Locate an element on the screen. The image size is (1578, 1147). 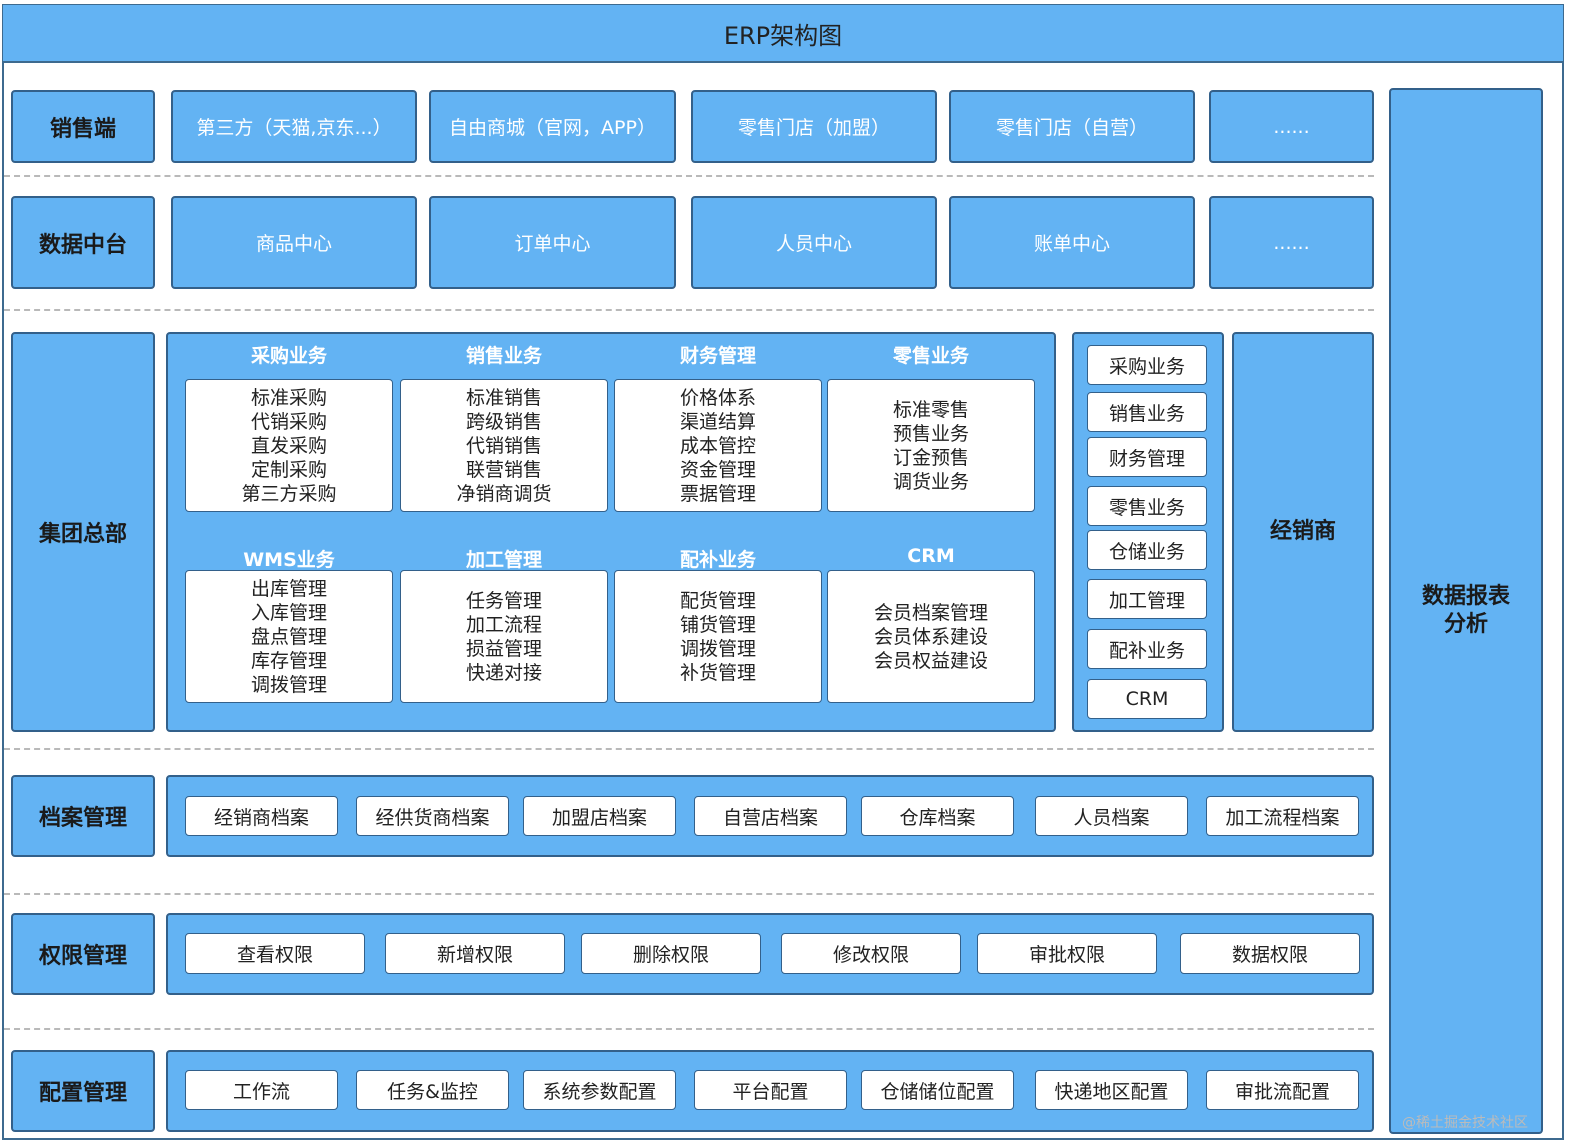
module-box-retail: 标准零售 预售业务 订金预售 调货业务 is located at coordinates (931, 445).